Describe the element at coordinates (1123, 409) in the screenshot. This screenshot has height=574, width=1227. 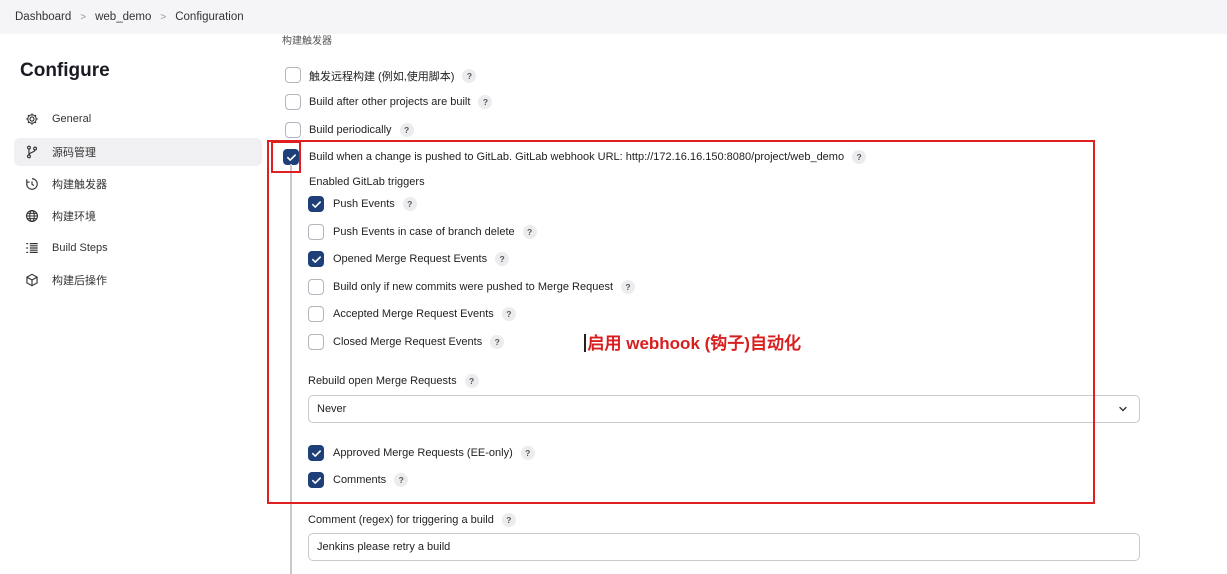
I see `chevron-down-icon` at that location.